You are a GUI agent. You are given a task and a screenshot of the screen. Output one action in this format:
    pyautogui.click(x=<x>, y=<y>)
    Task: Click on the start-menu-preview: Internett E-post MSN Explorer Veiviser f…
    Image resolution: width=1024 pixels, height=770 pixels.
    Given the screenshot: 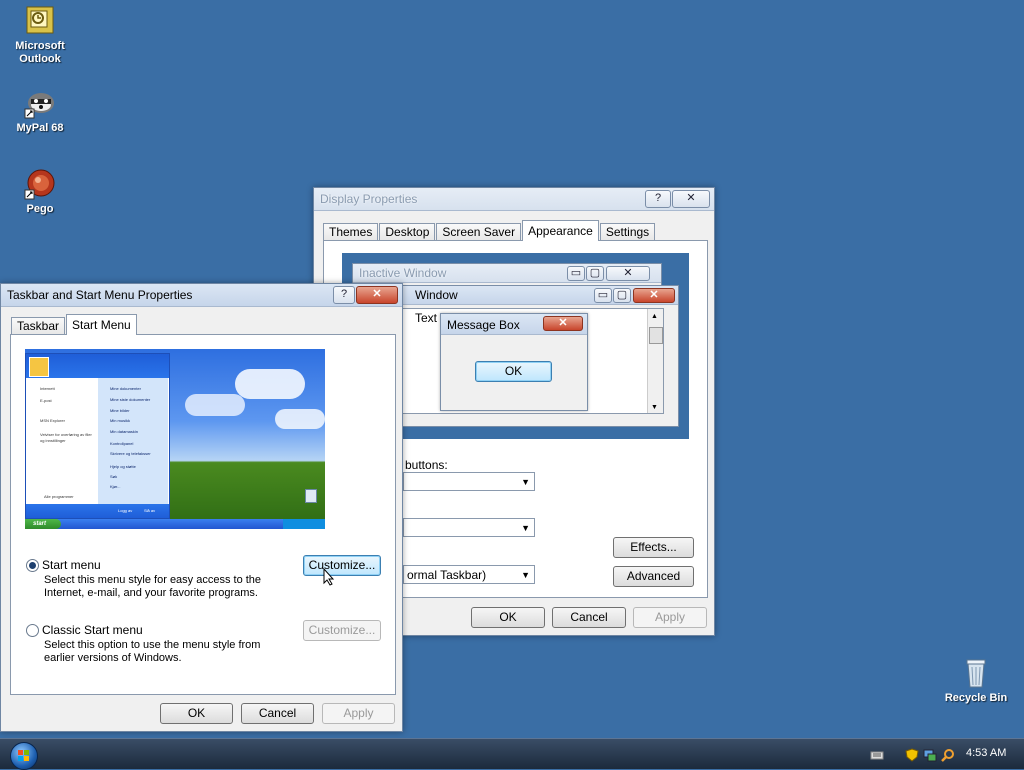 What is the action you would take?
    pyautogui.click(x=175, y=439)
    